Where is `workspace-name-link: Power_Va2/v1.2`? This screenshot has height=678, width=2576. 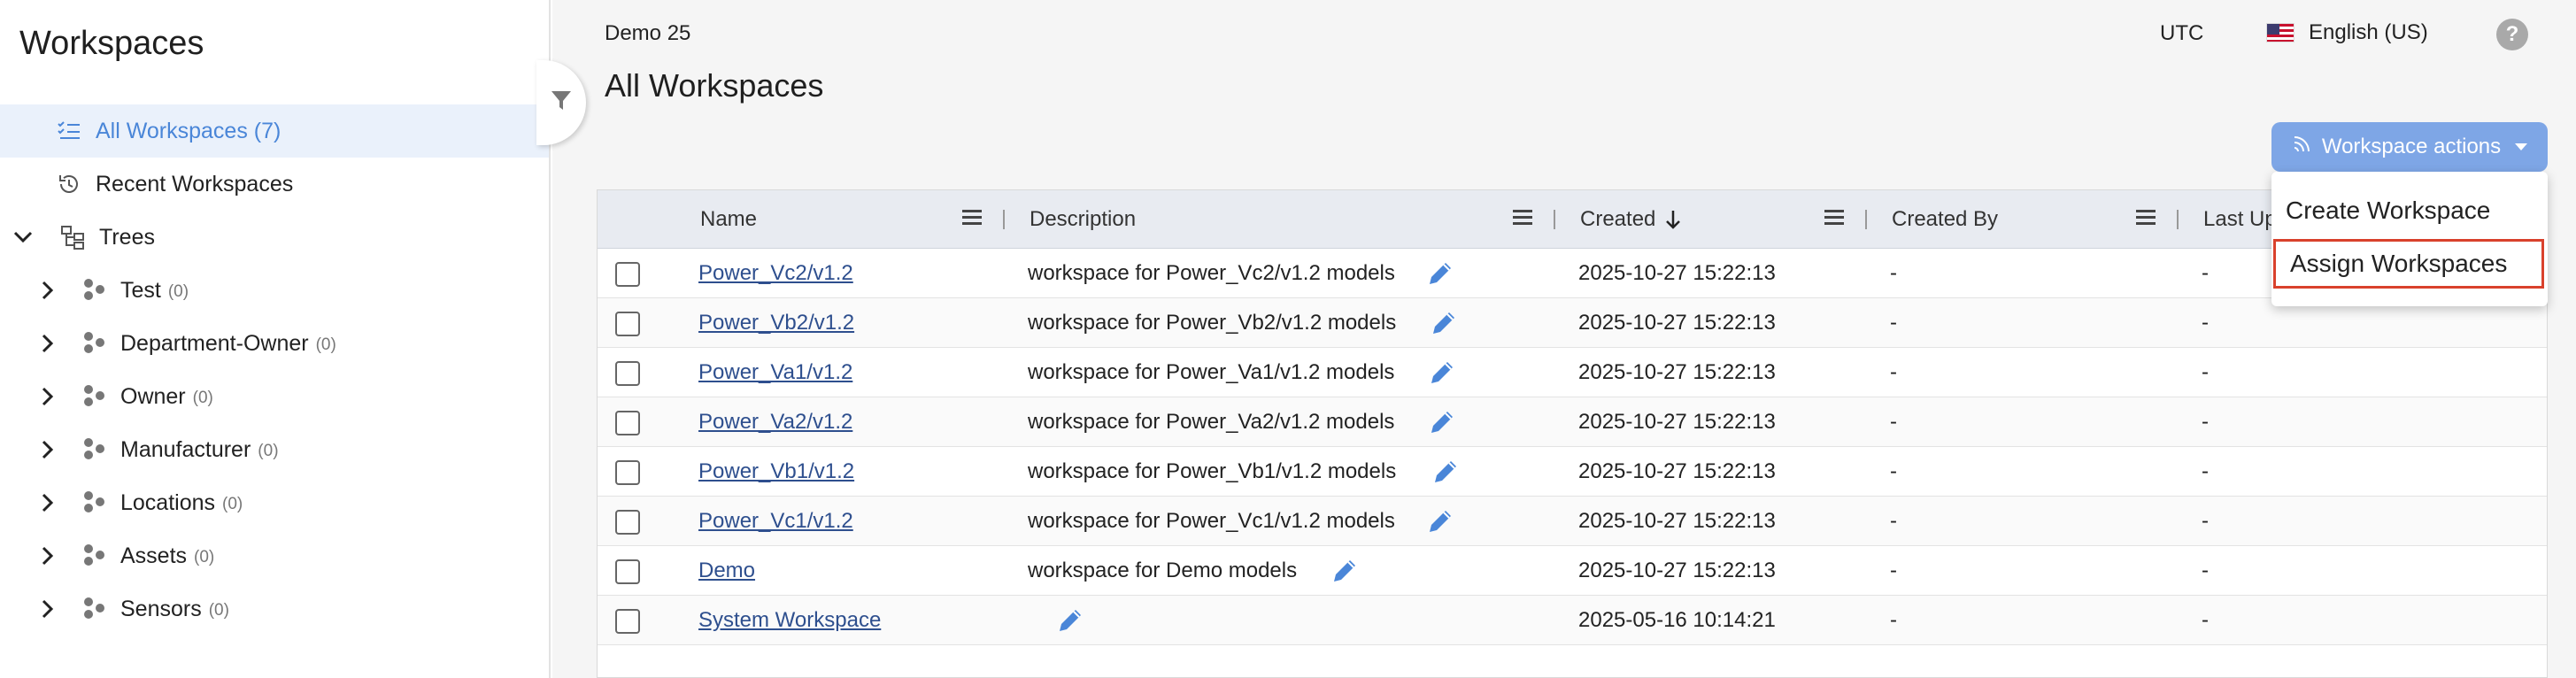 workspace-name-link: Power_Va2/v1.2 is located at coordinates (775, 422).